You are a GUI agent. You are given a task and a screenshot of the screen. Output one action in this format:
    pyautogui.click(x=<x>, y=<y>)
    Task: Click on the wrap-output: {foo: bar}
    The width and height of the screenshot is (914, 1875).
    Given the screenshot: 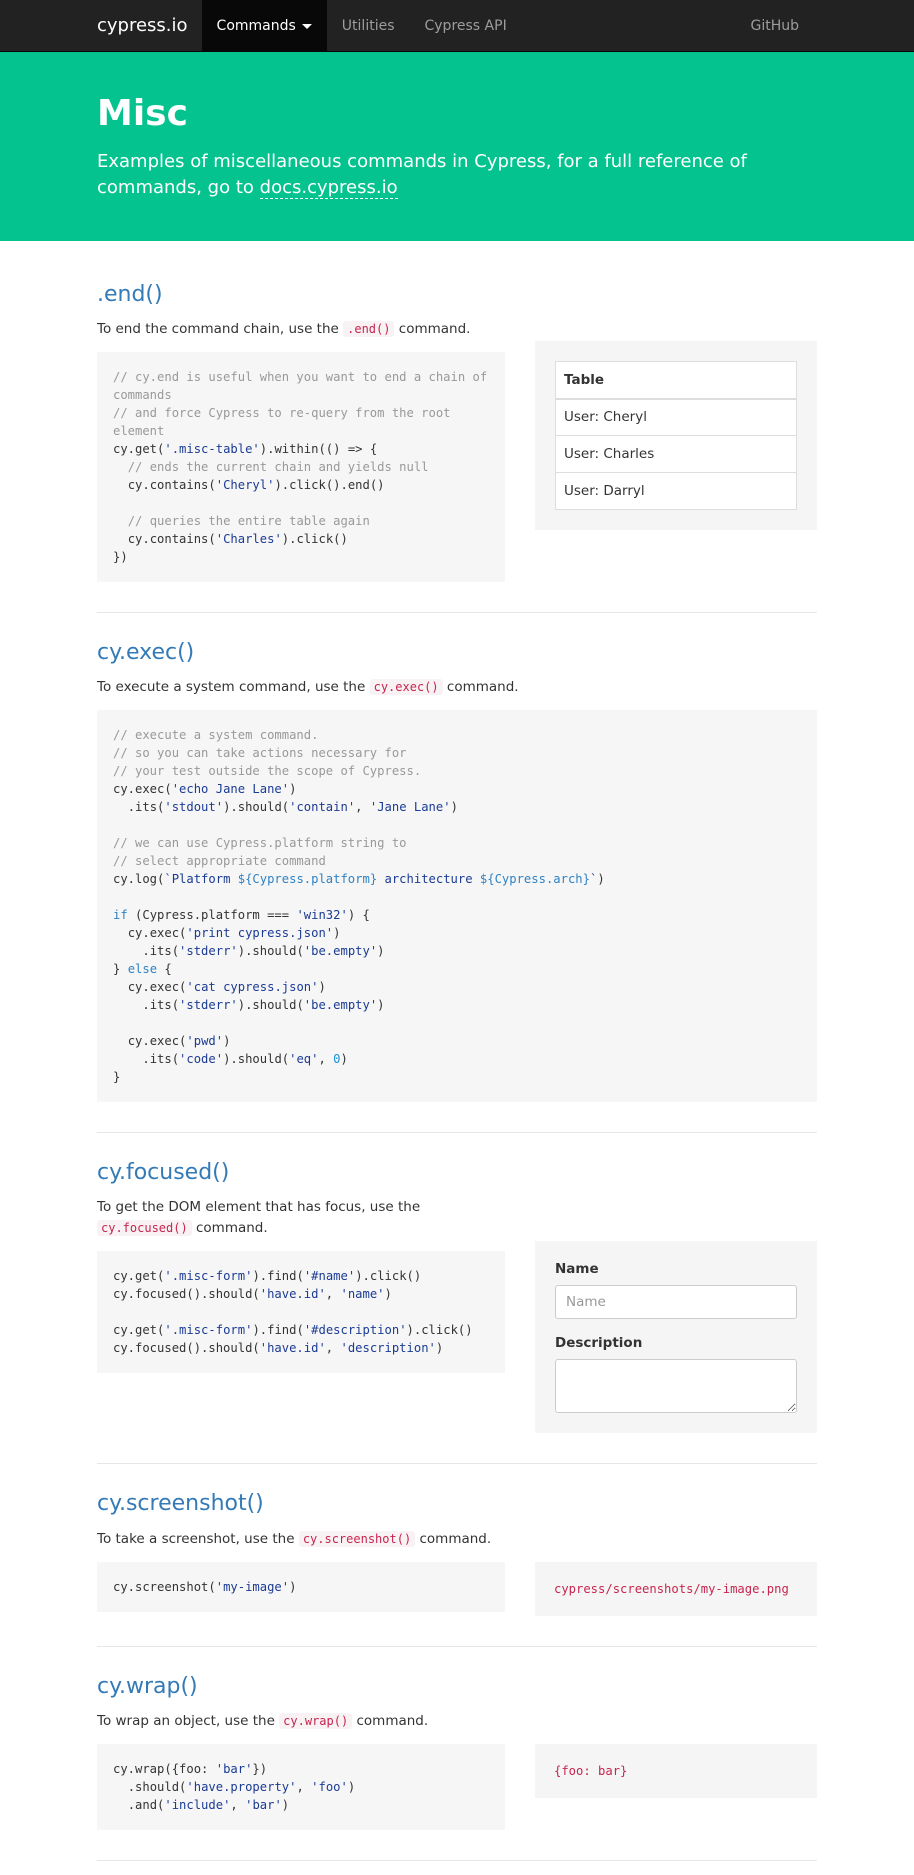 What is the action you would take?
    pyautogui.click(x=676, y=1770)
    